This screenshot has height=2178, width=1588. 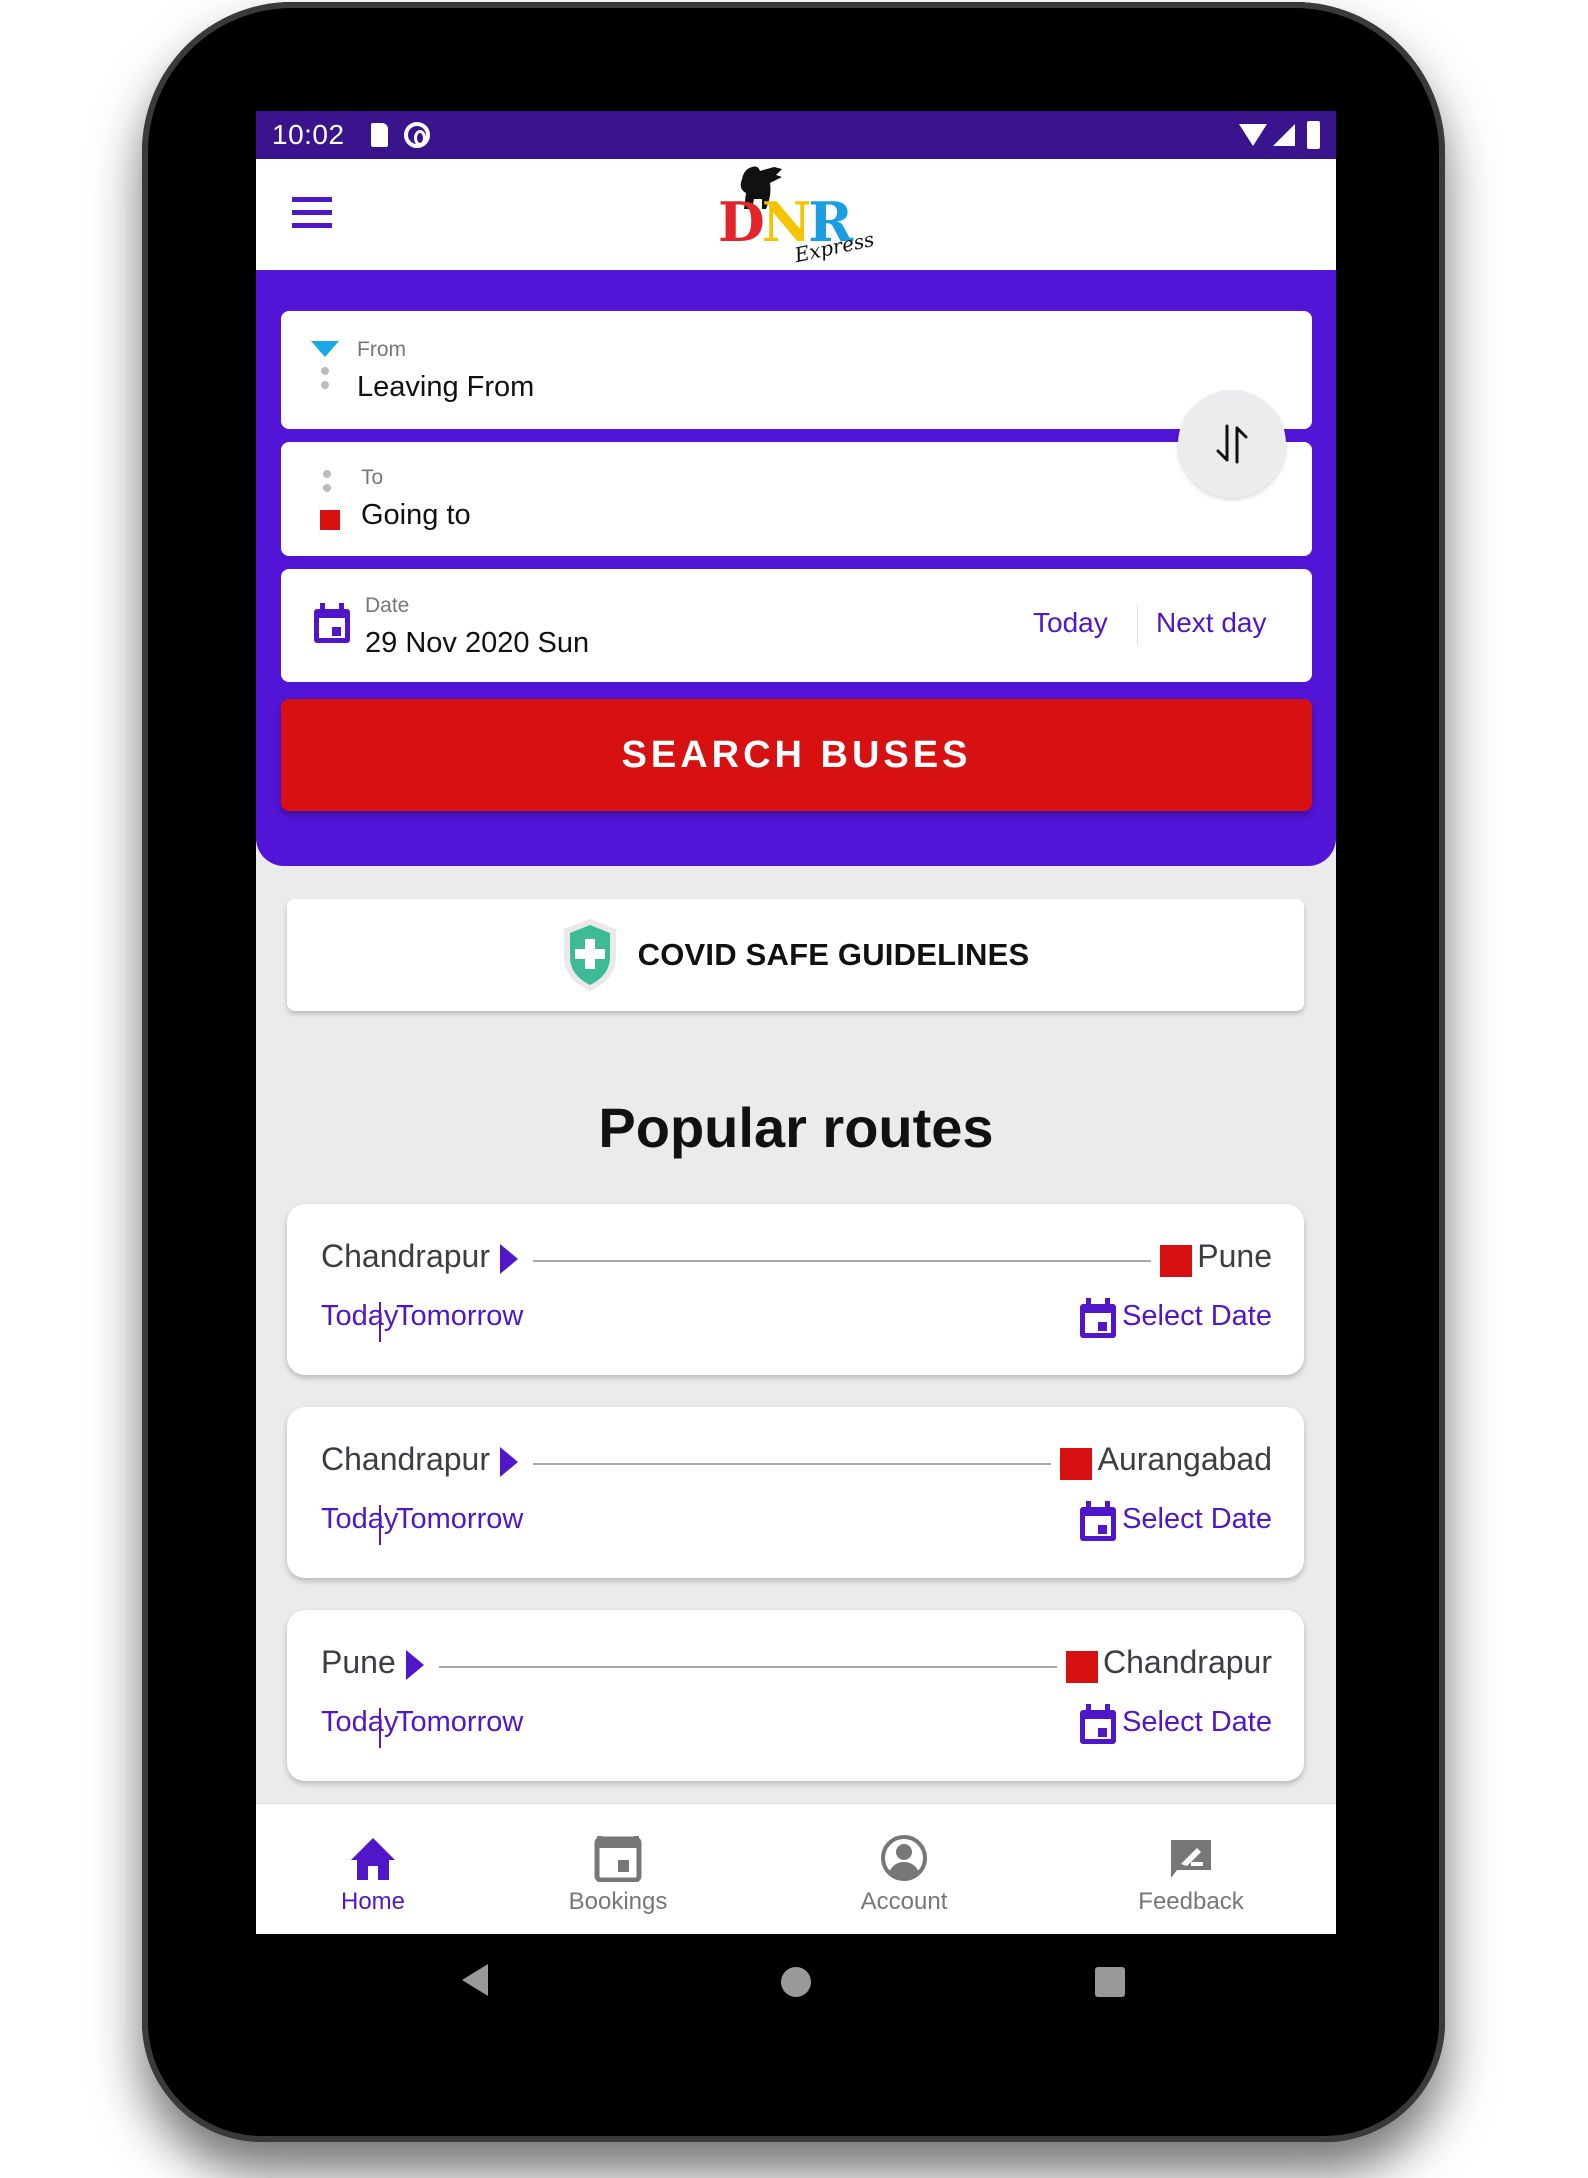 I want to click on feedback-icon, so click(x=1191, y=1859).